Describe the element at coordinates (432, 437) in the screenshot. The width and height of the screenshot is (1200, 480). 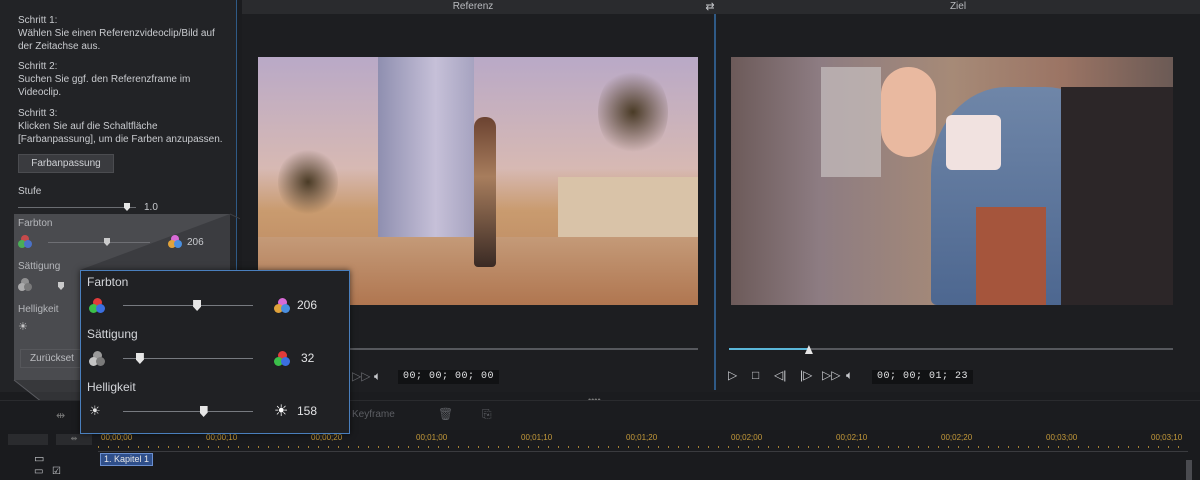
I see `ruler-tick-label: 00;01;00` at that location.